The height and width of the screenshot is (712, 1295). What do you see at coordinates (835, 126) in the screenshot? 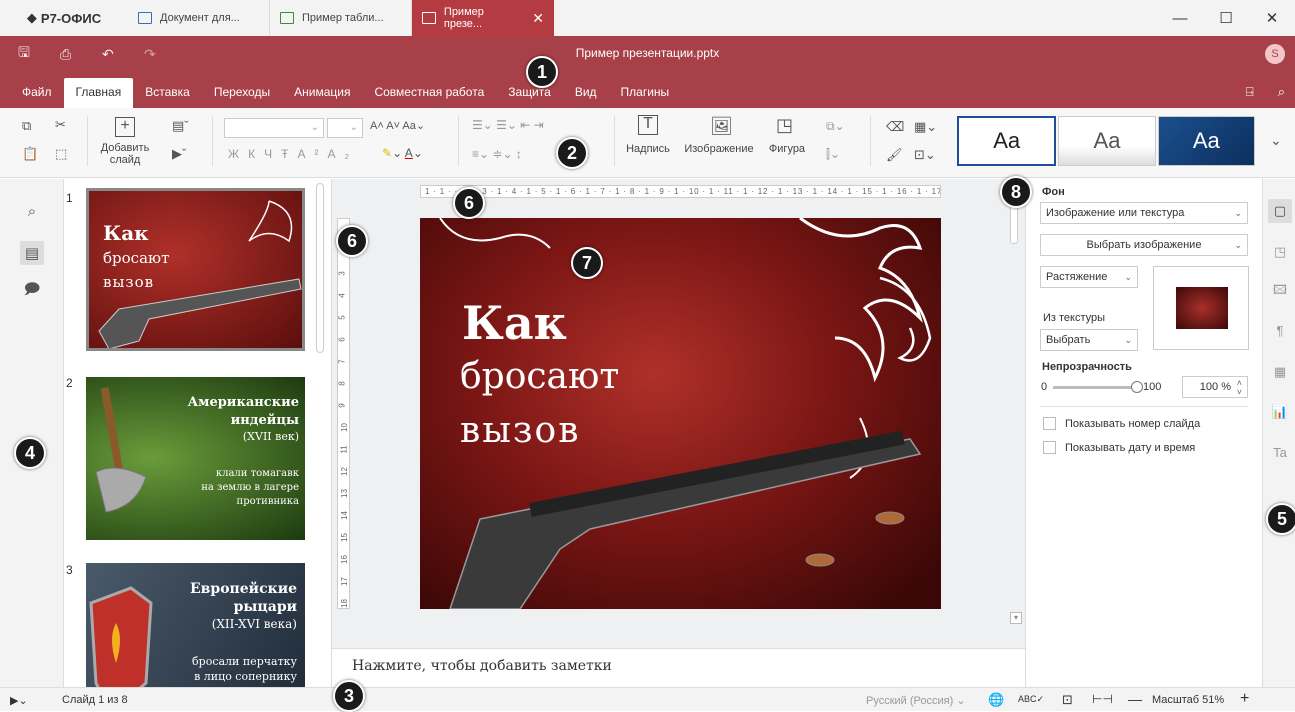
I see `arrange-icon: ⧉⌄` at bounding box center [835, 126].